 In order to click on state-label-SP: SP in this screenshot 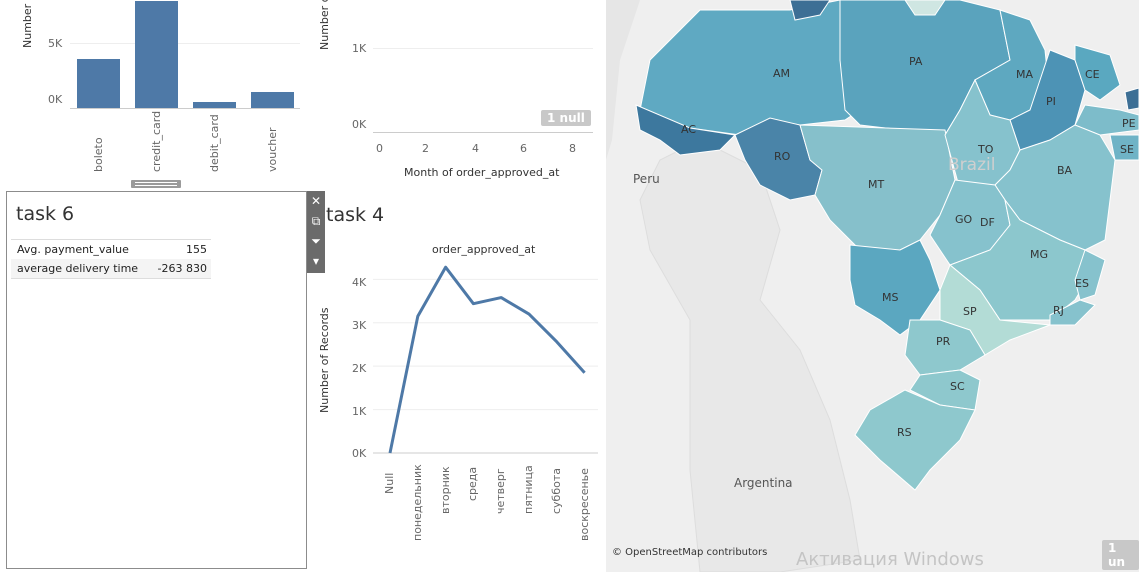, I will do `click(970, 311)`.